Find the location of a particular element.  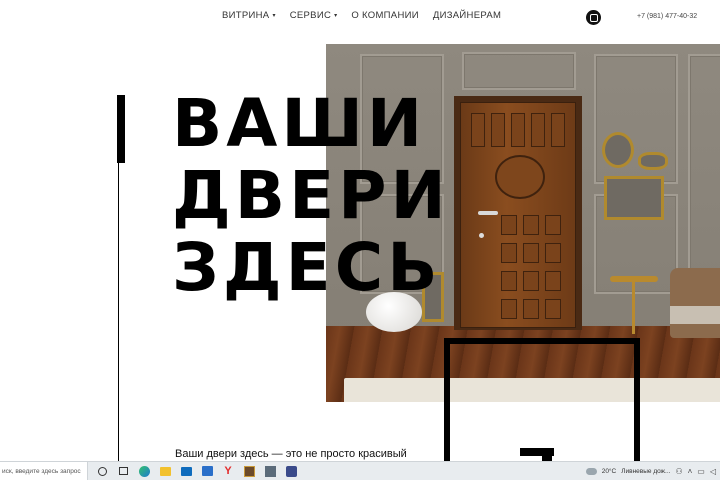

weather-icon is located at coordinates (591, 471).